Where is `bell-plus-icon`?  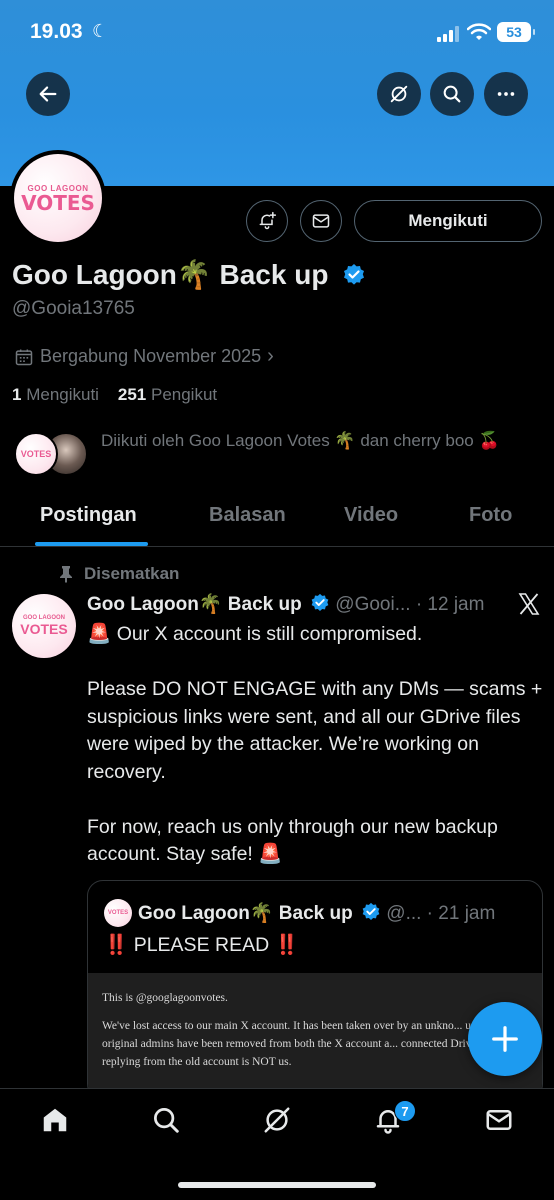
bell-plus-icon is located at coordinates (268, 220).